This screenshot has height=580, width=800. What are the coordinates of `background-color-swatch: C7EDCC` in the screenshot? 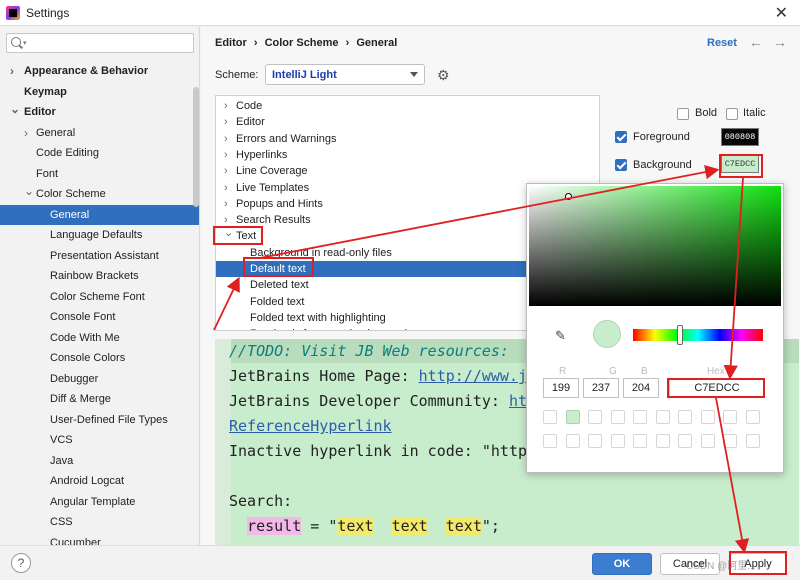 It's located at (740, 164).